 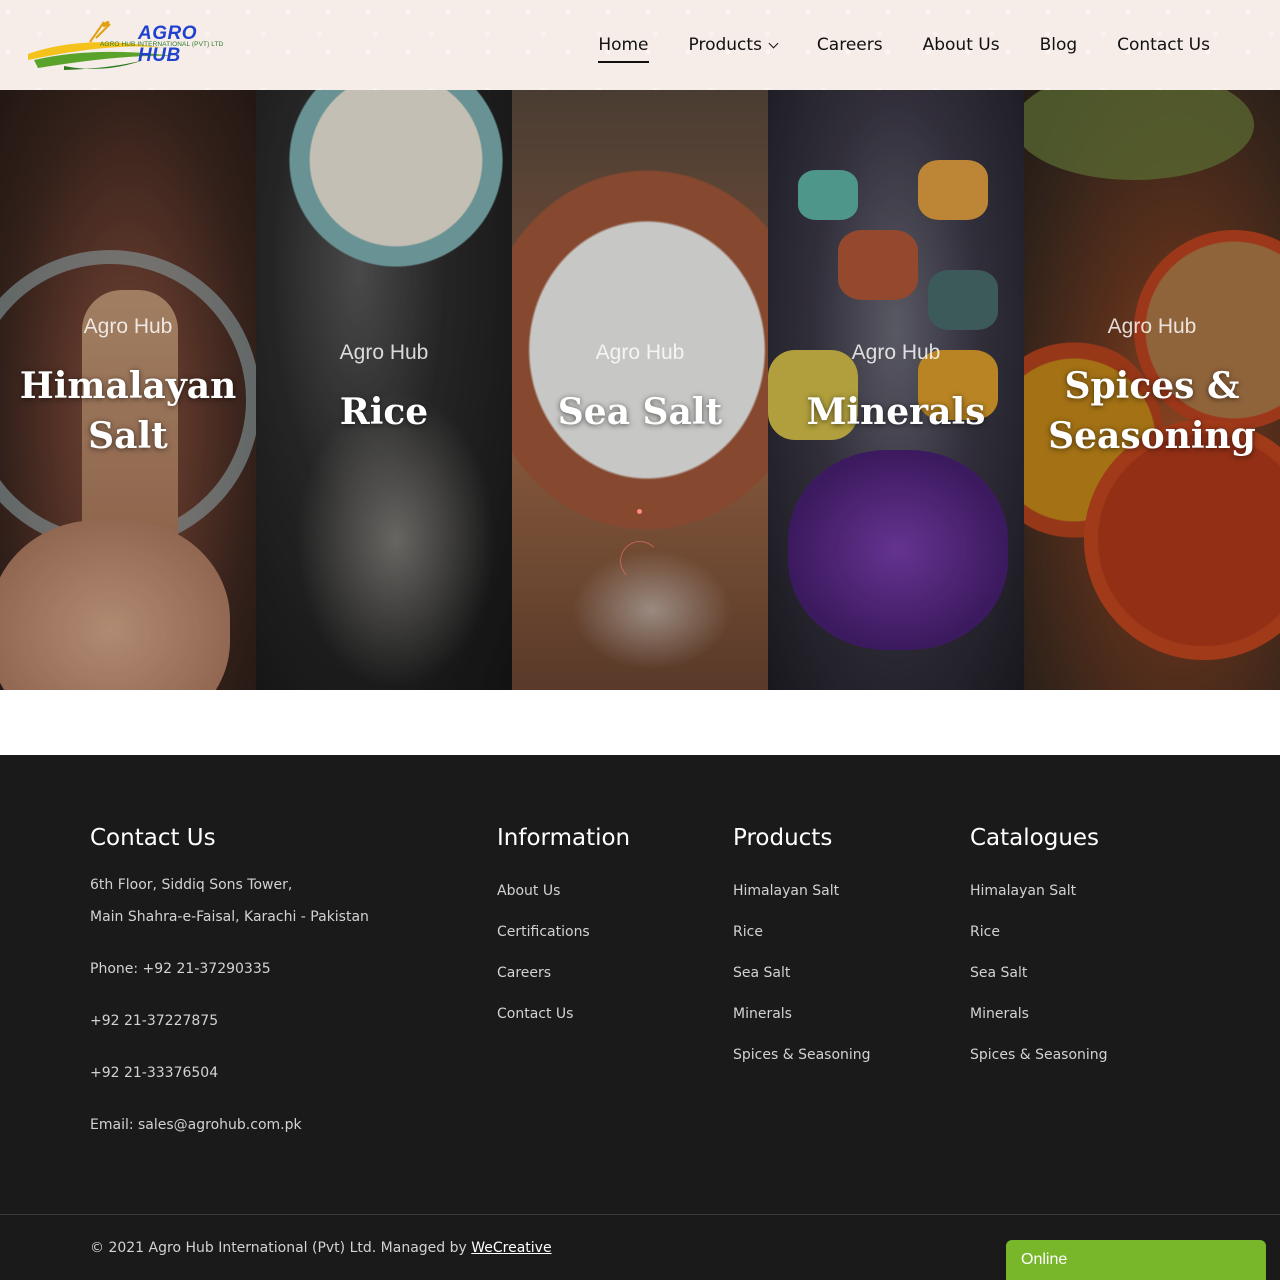 What do you see at coordinates (783, 838) in the screenshot?
I see `footer-products-heading: Products` at bounding box center [783, 838].